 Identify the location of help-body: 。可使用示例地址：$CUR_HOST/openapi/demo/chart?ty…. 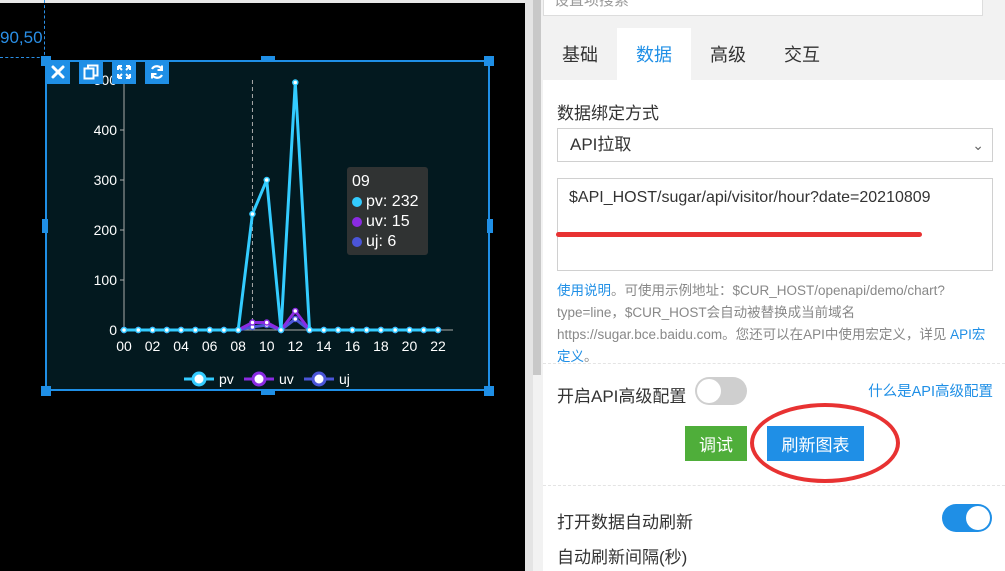
(754, 312).